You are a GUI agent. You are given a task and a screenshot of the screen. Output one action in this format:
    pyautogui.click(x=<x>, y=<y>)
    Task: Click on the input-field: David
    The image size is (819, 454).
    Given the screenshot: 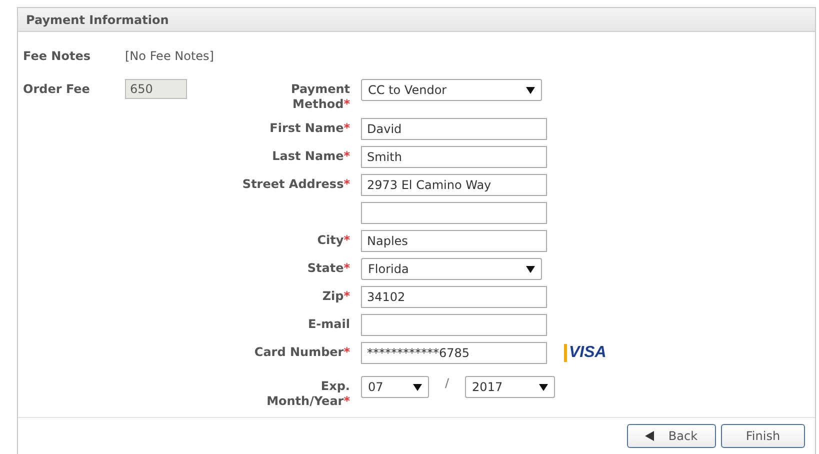 What is the action you would take?
    pyautogui.click(x=454, y=129)
    